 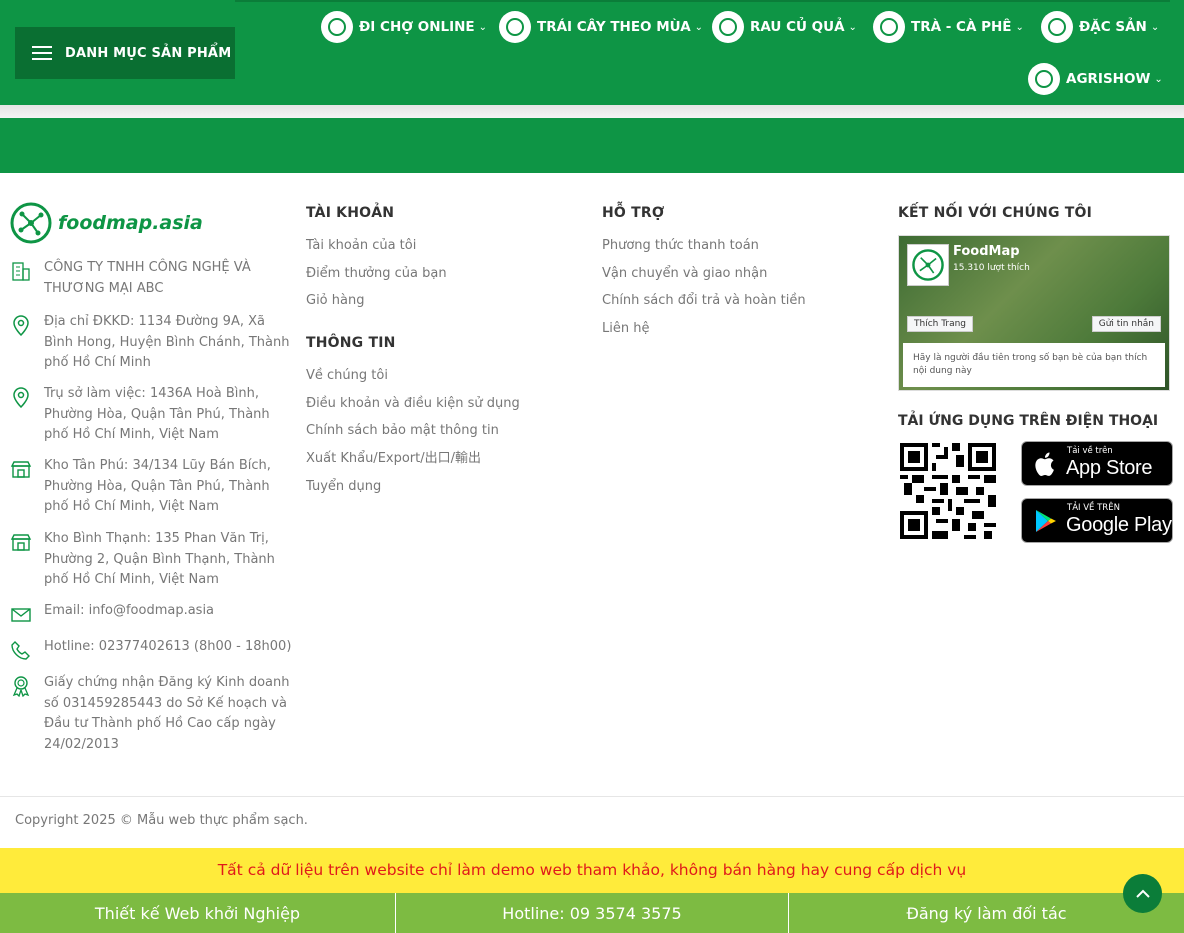 I want to click on map-pin-icon, so click(x=21, y=397).